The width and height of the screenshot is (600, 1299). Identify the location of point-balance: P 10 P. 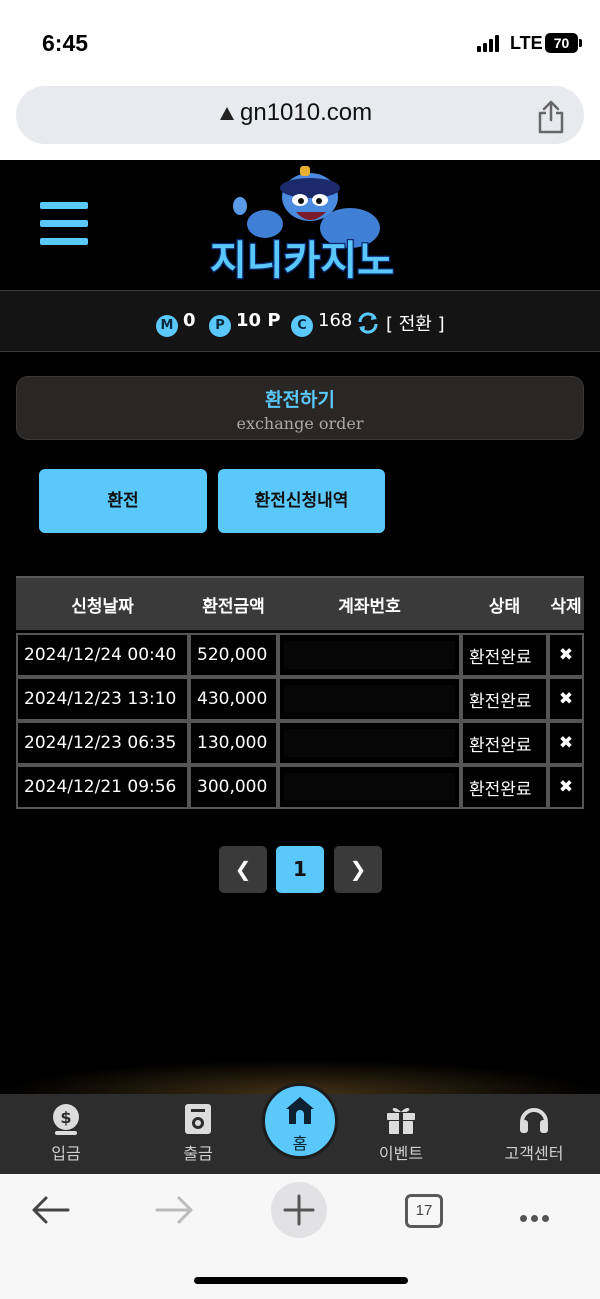
(245, 323).